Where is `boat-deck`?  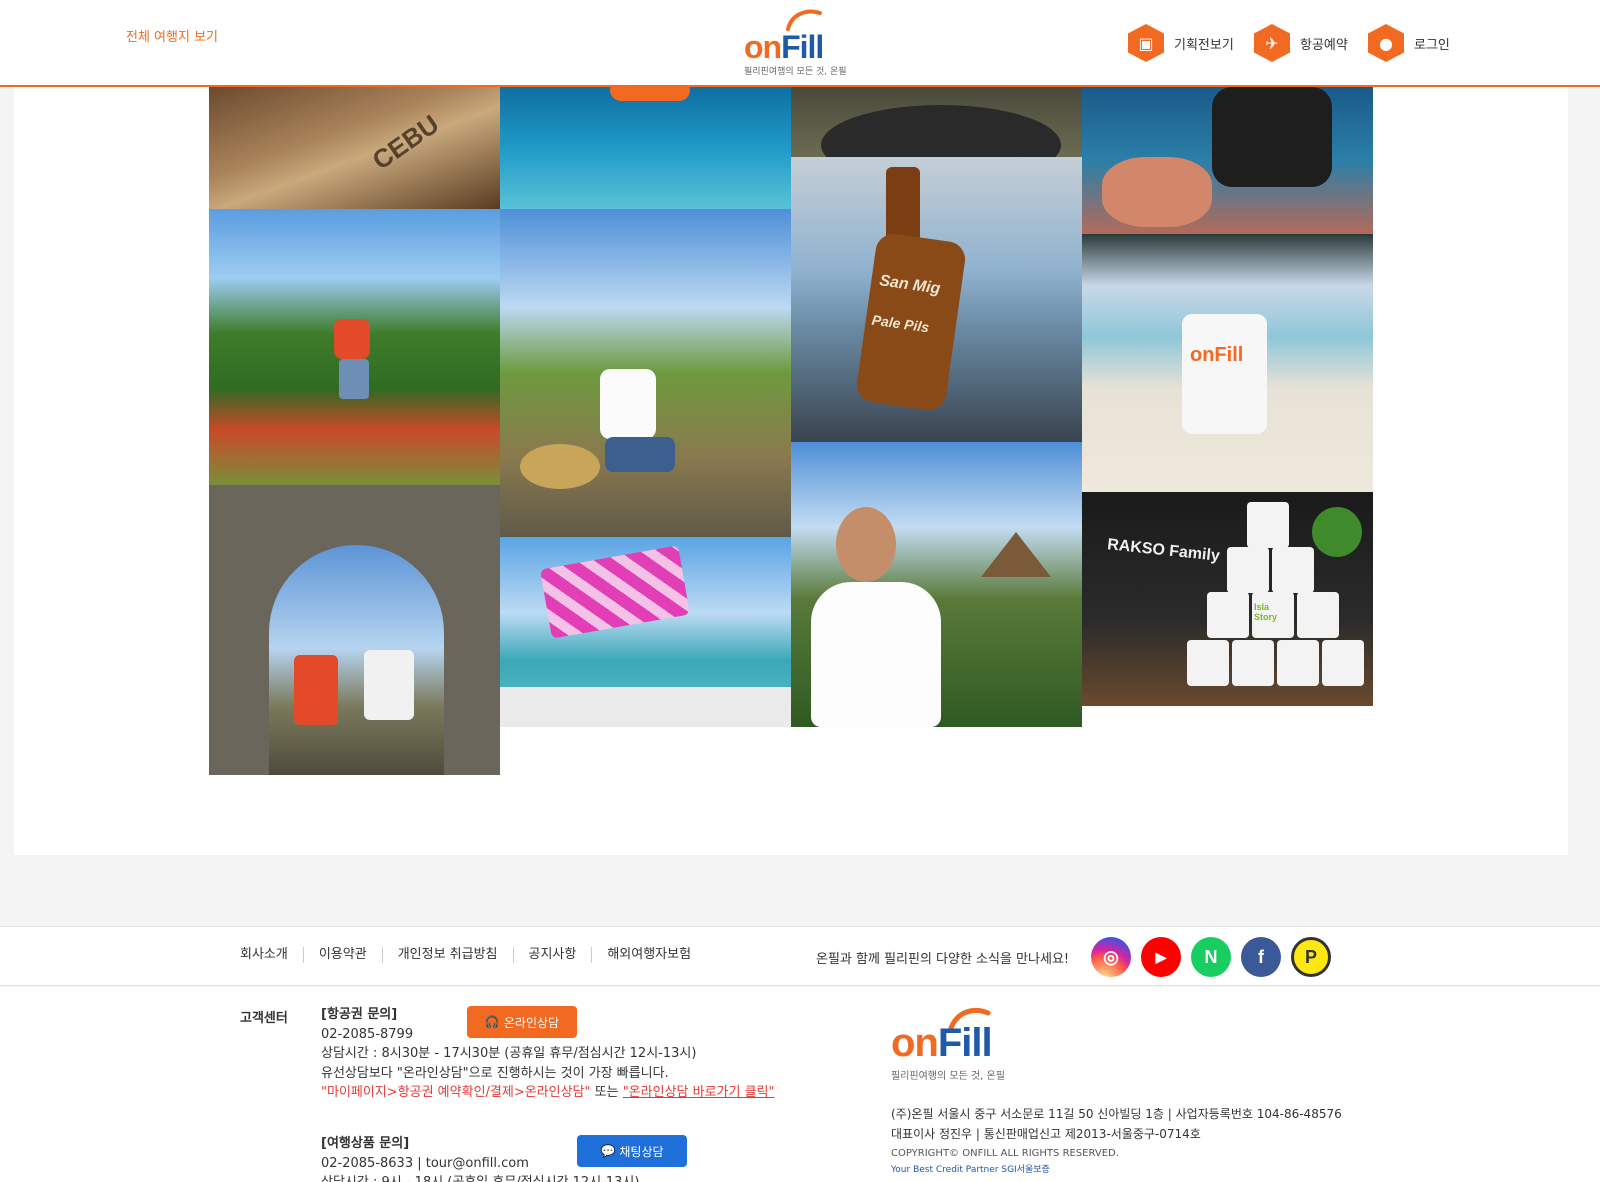 boat-deck is located at coordinates (645, 707).